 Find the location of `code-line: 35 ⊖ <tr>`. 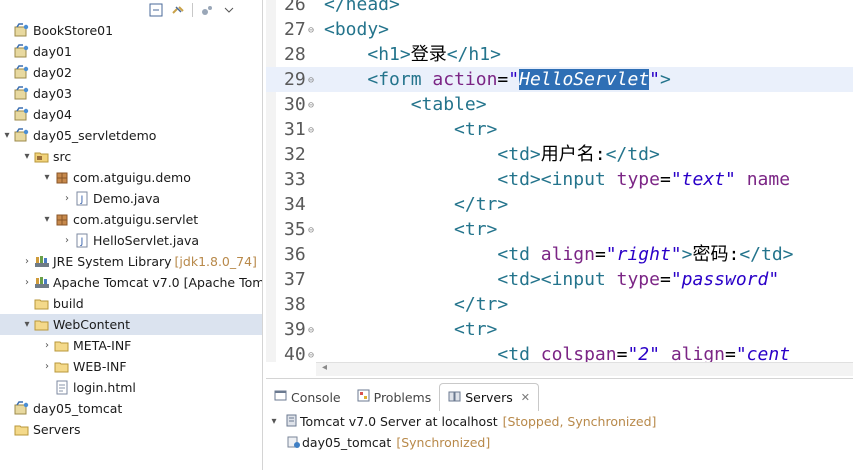

code-line: 35 ⊖ <tr> is located at coordinates (559, 229).